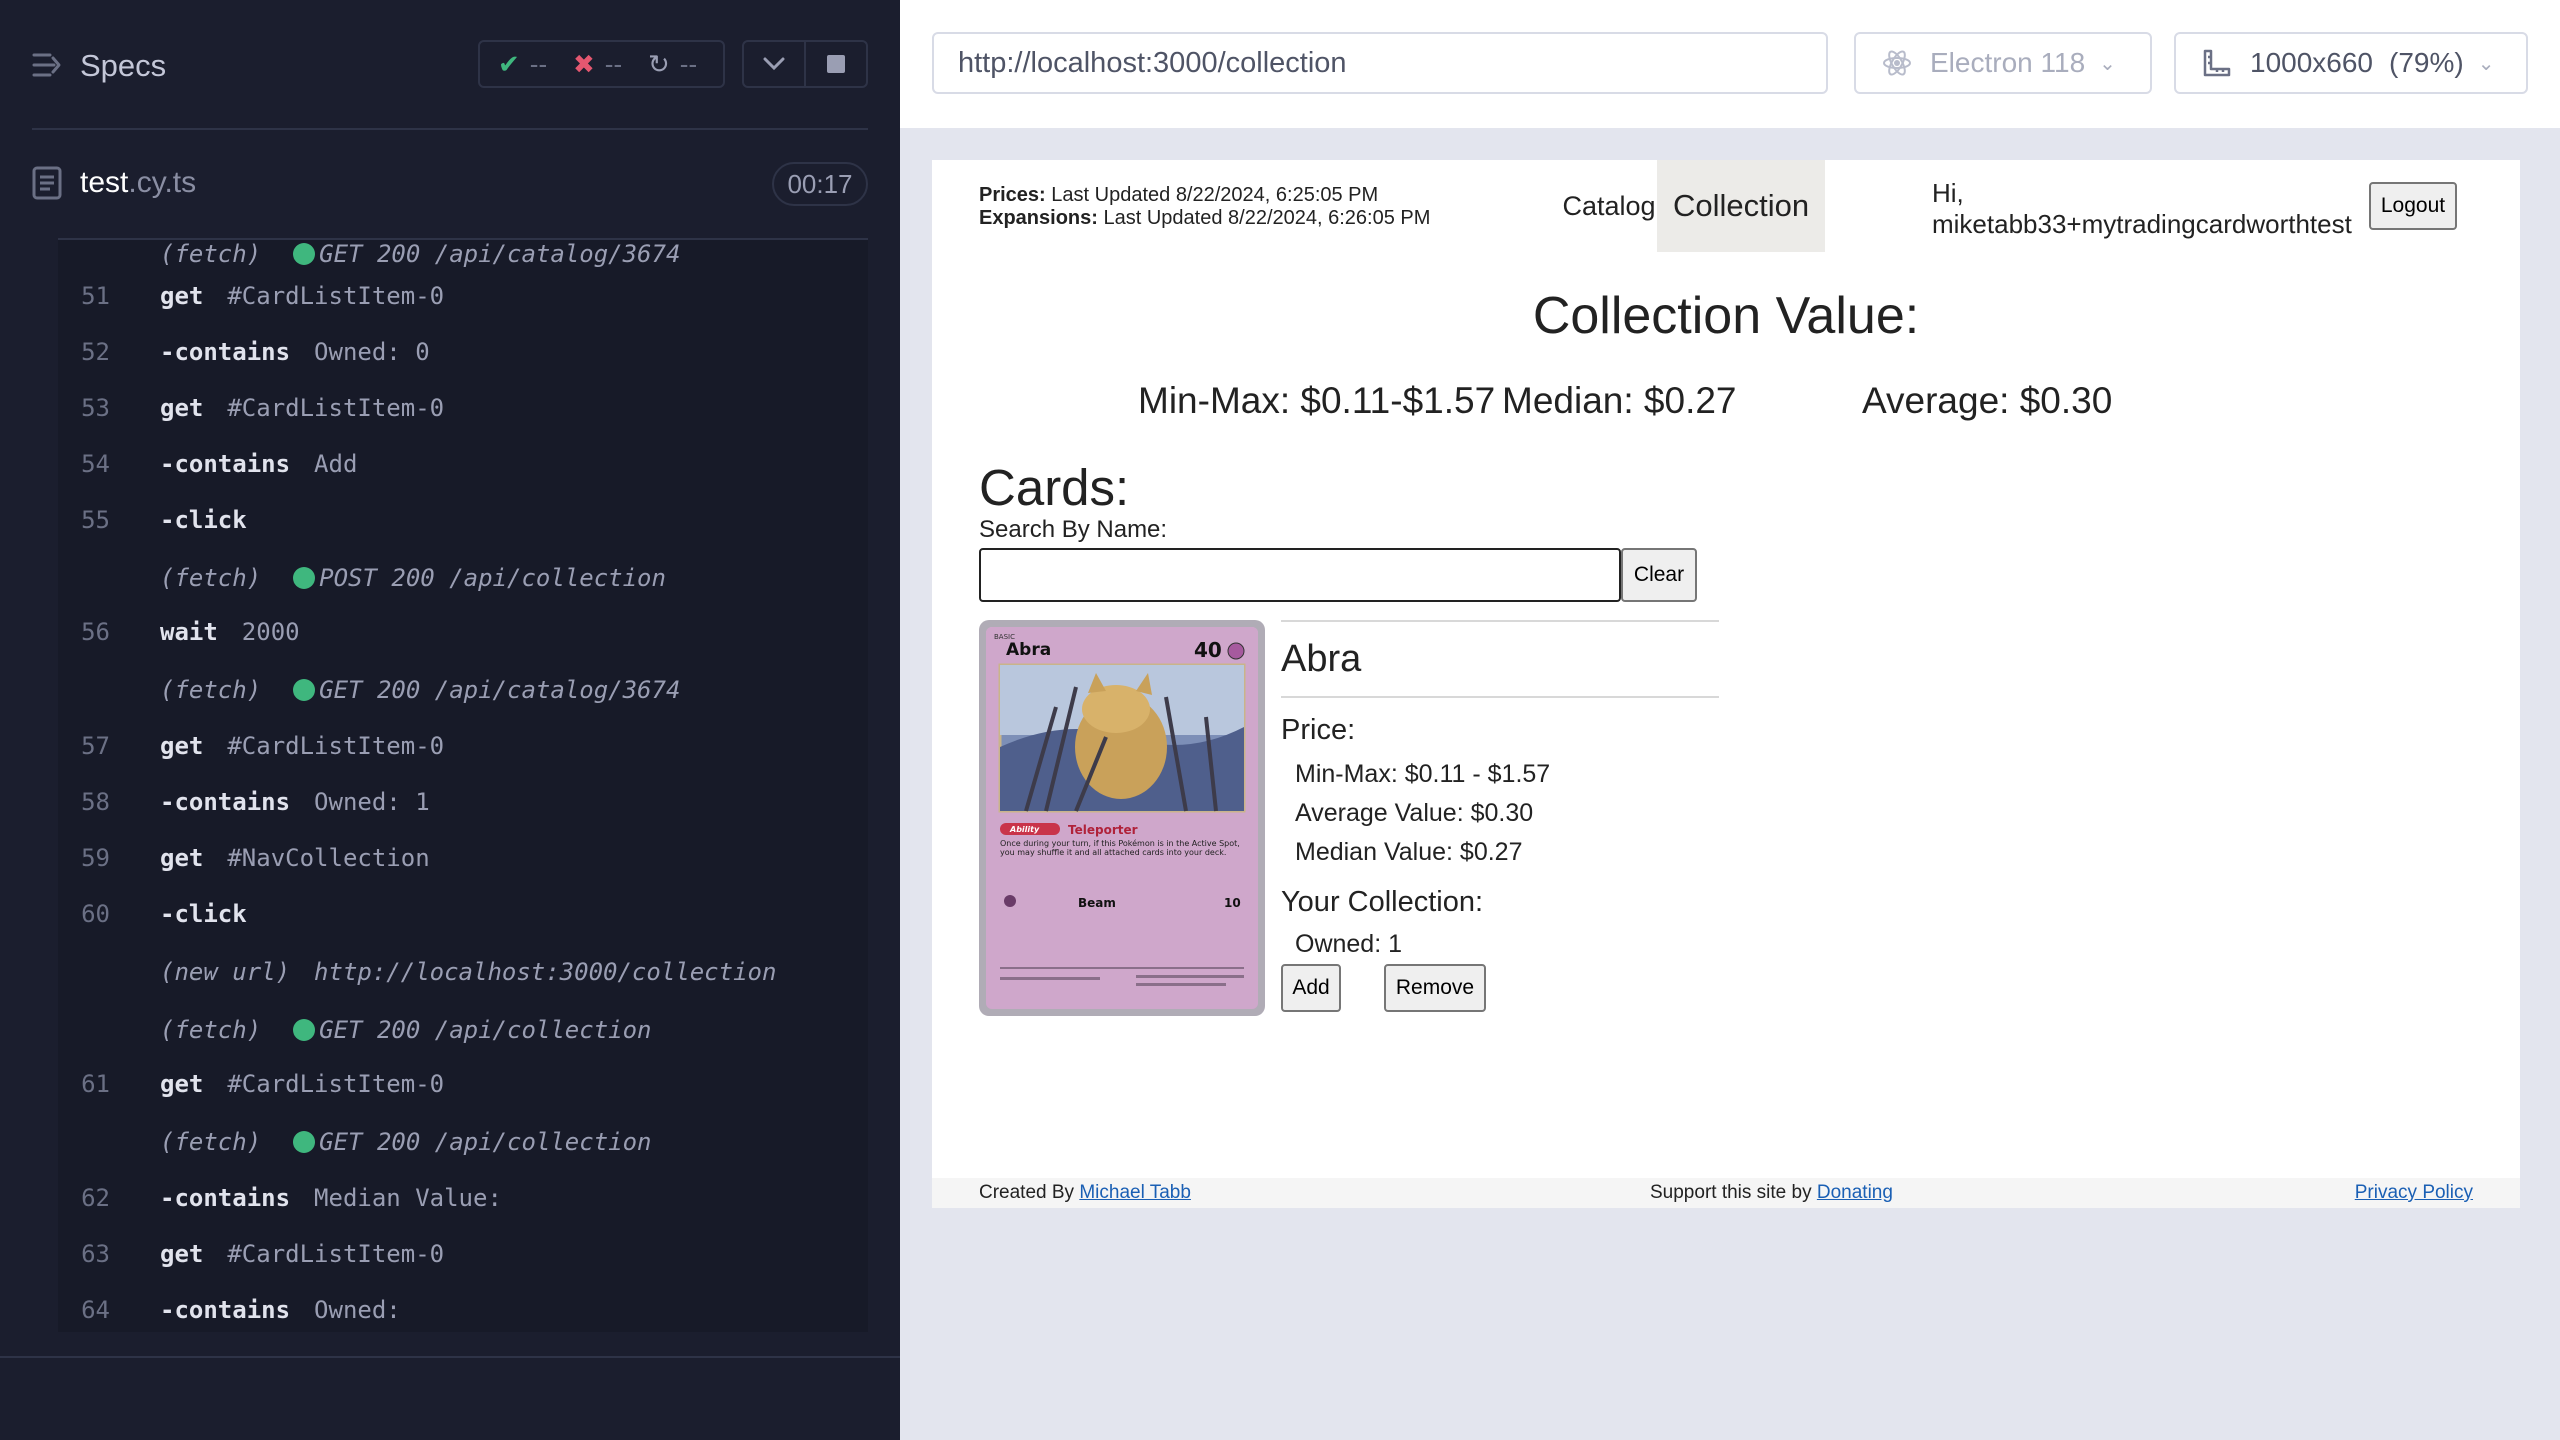 This screenshot has width=2560, height=1440. I want to click on command-name: -contains Owned:, so click(280, 1310).